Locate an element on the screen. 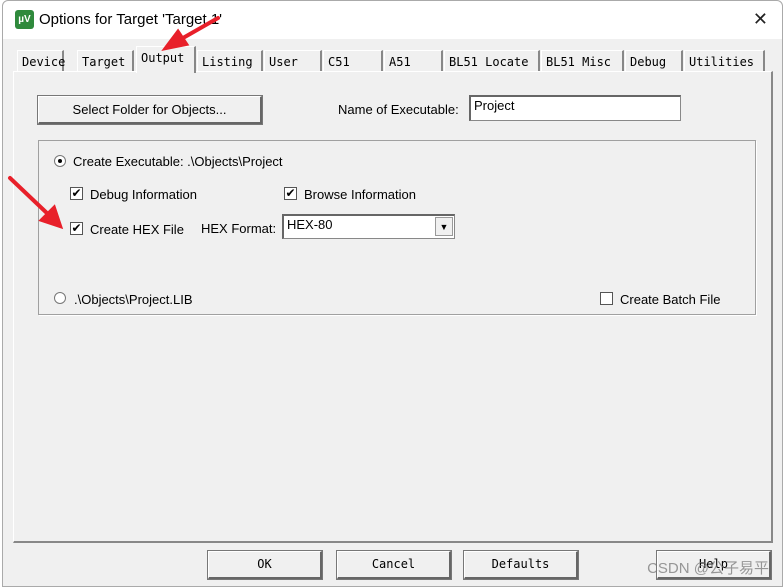 This screenshot has height=587, width=783. annotation-arrows is located at coordinates (114, 123).